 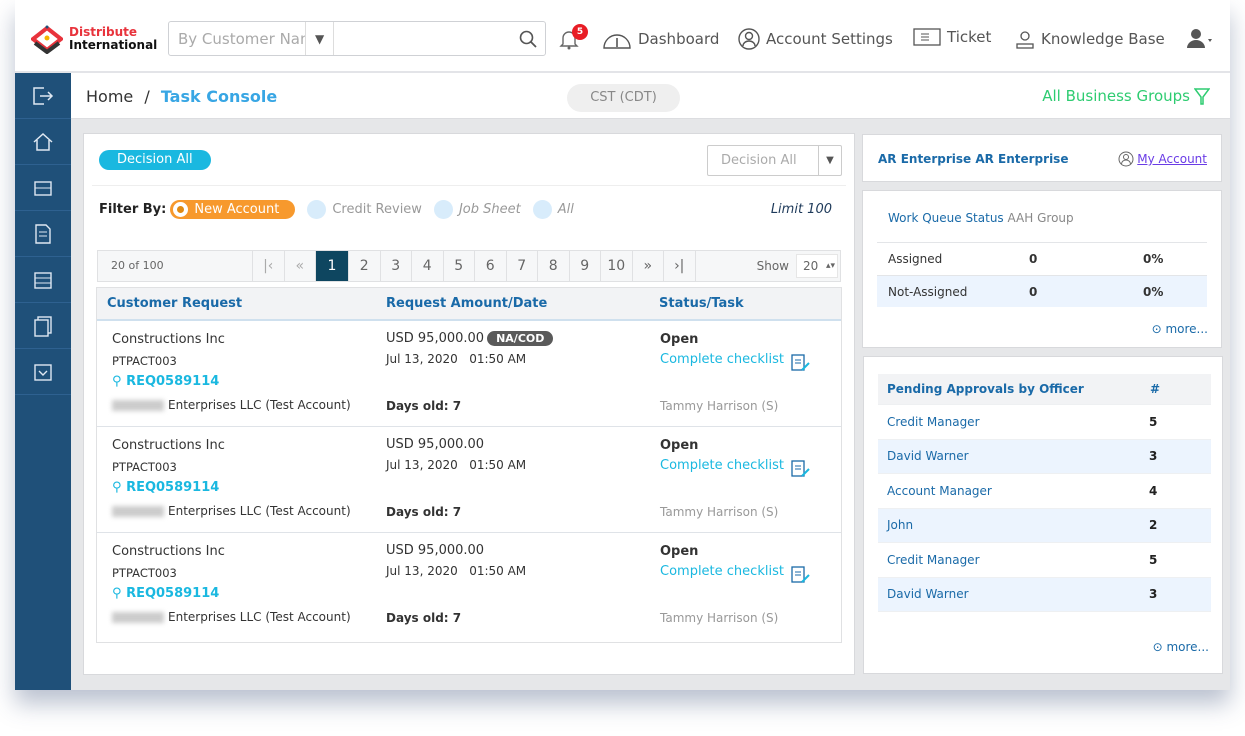 What do you see at coordinates (830, 266) in the screenshot?
I see `spinner-icon: ▴▾` at bounding box center [830, 266].